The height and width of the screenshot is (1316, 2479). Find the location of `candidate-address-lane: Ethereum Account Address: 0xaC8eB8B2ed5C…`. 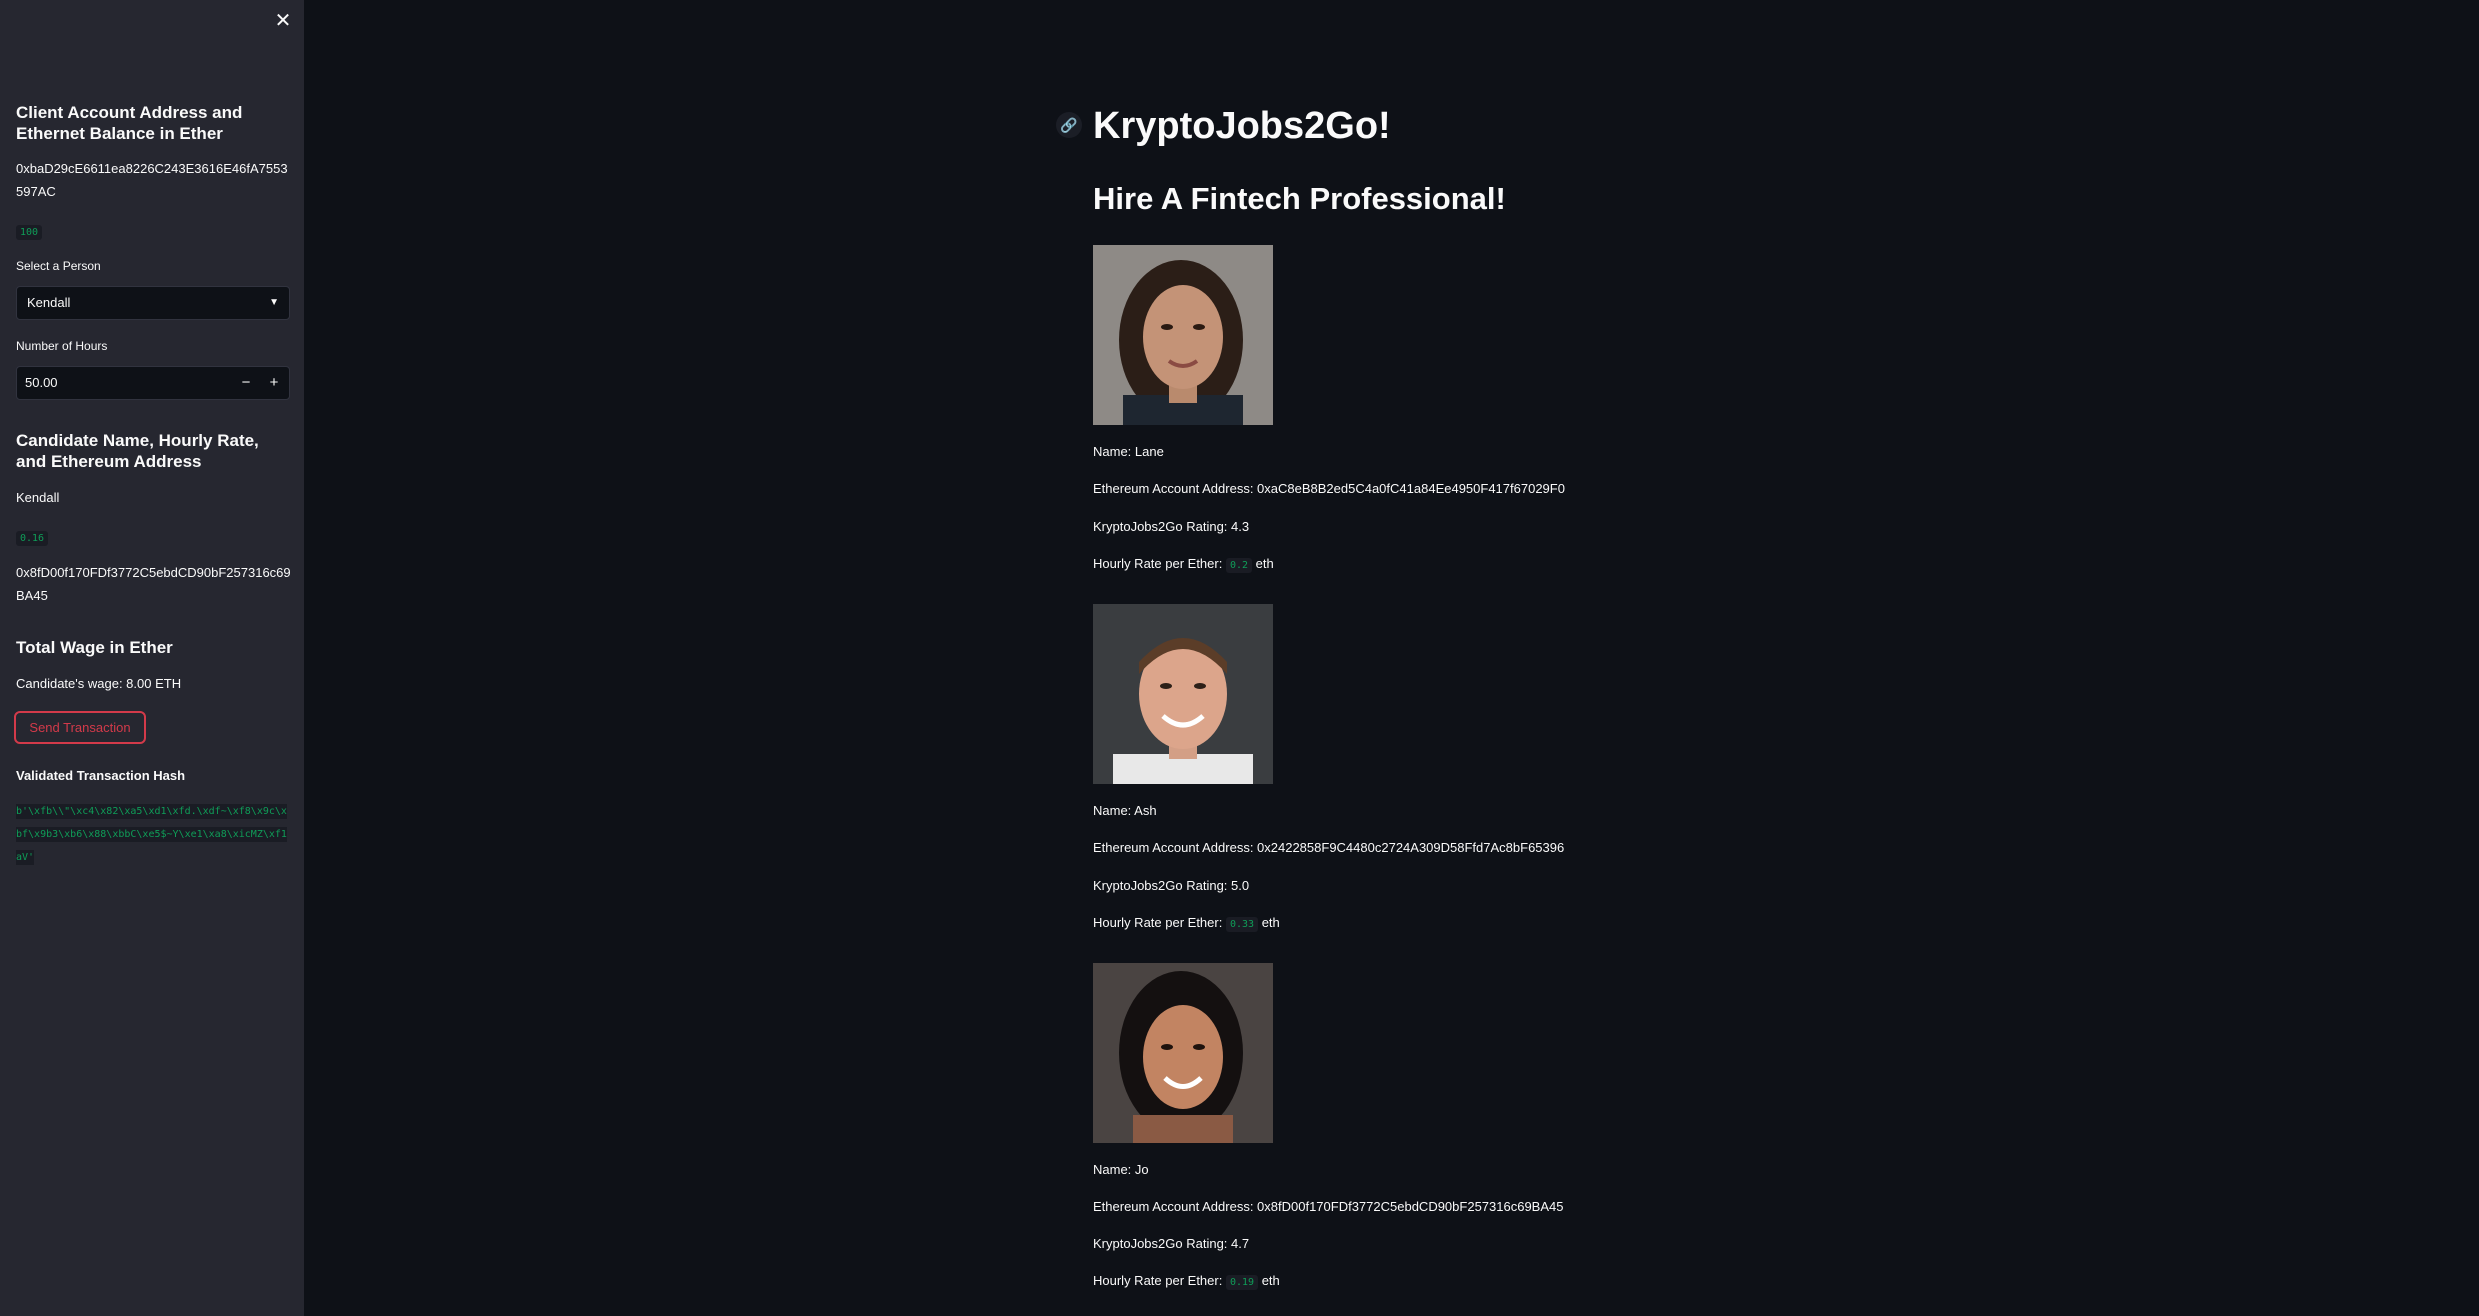

candidate-address-lane: Ethereum Account Address: 0xaC8eB8B2ed5C… is located at coordinates (1329, 488).